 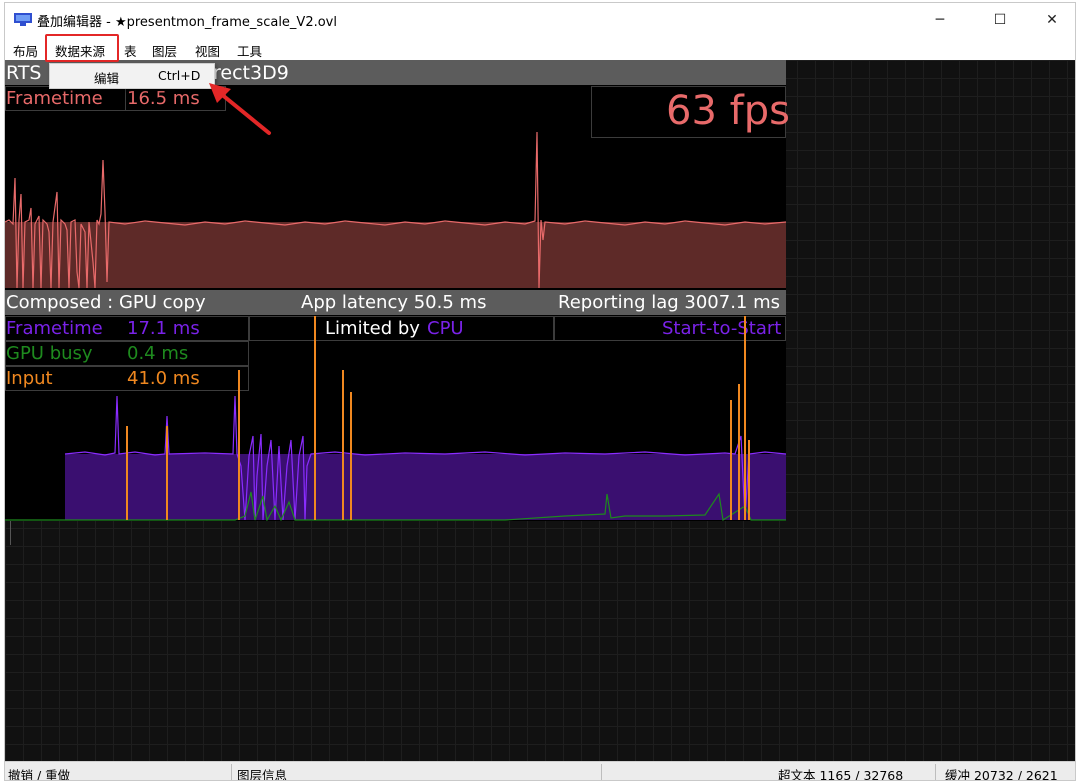 What do you see at coordinates (10, 533) in the screenshot?
I see `cursor-line` at bounding box center [10, 533].